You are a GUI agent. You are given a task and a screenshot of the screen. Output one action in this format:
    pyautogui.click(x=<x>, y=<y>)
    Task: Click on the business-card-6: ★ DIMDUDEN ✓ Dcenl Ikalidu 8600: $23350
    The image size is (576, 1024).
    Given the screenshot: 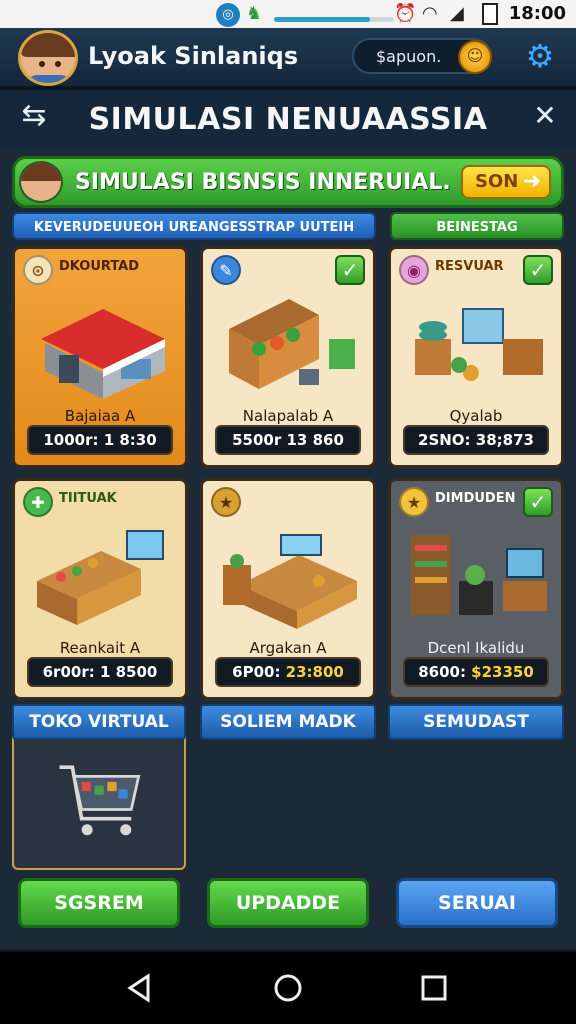 What is the action you would take?
    pyautogui.click(x=476, y=589)
    